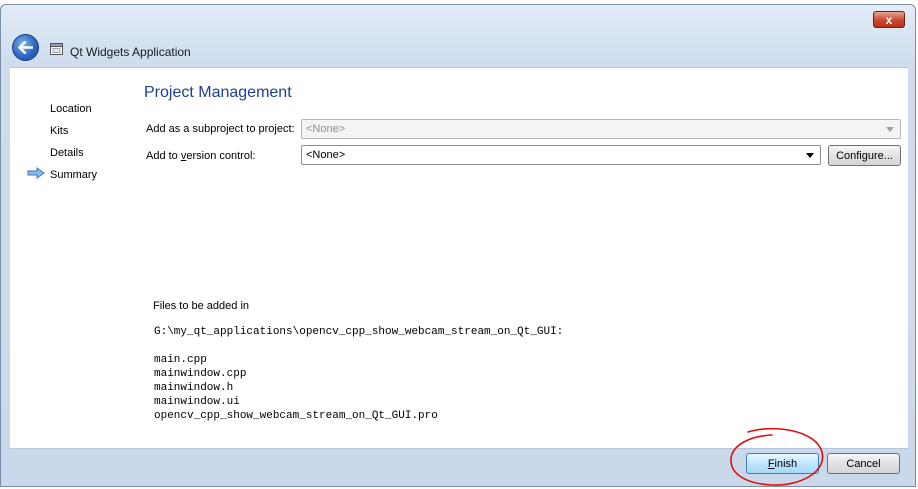 Image resolution: width=918 pixels, height=489 pixels. I want to click on page-title: Project Management, so click(218, 92).